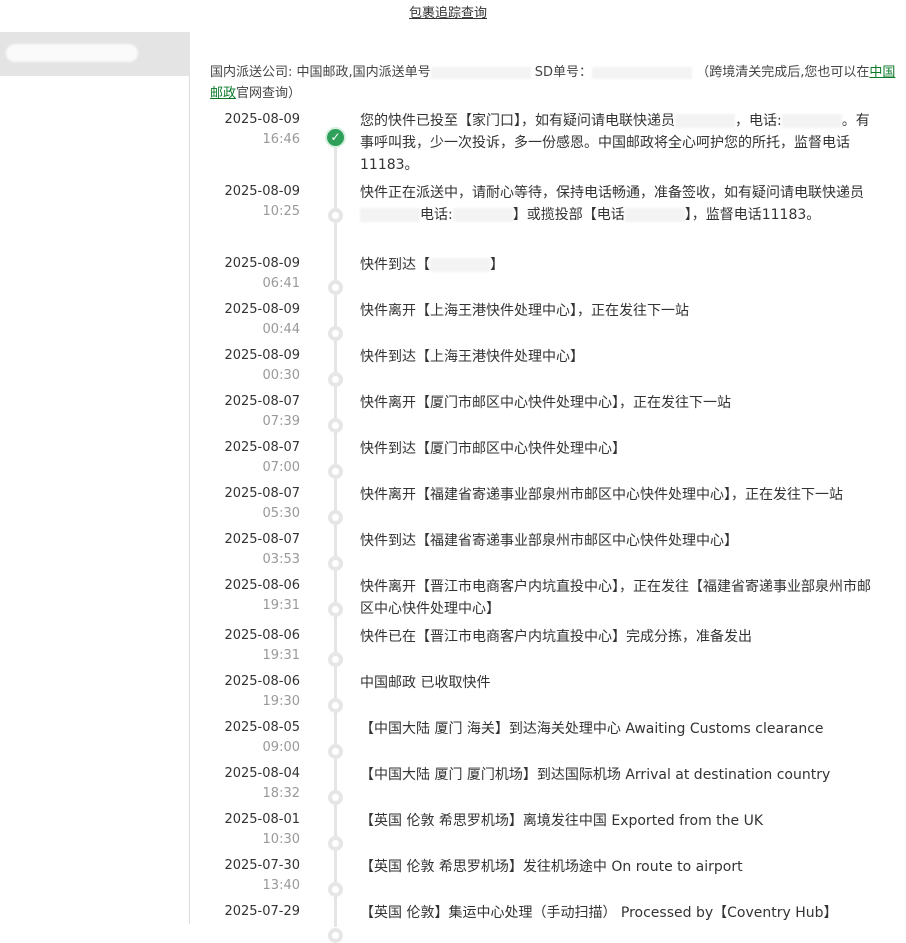  I want to click on sd-label: SD单号：, so click(563, 72).